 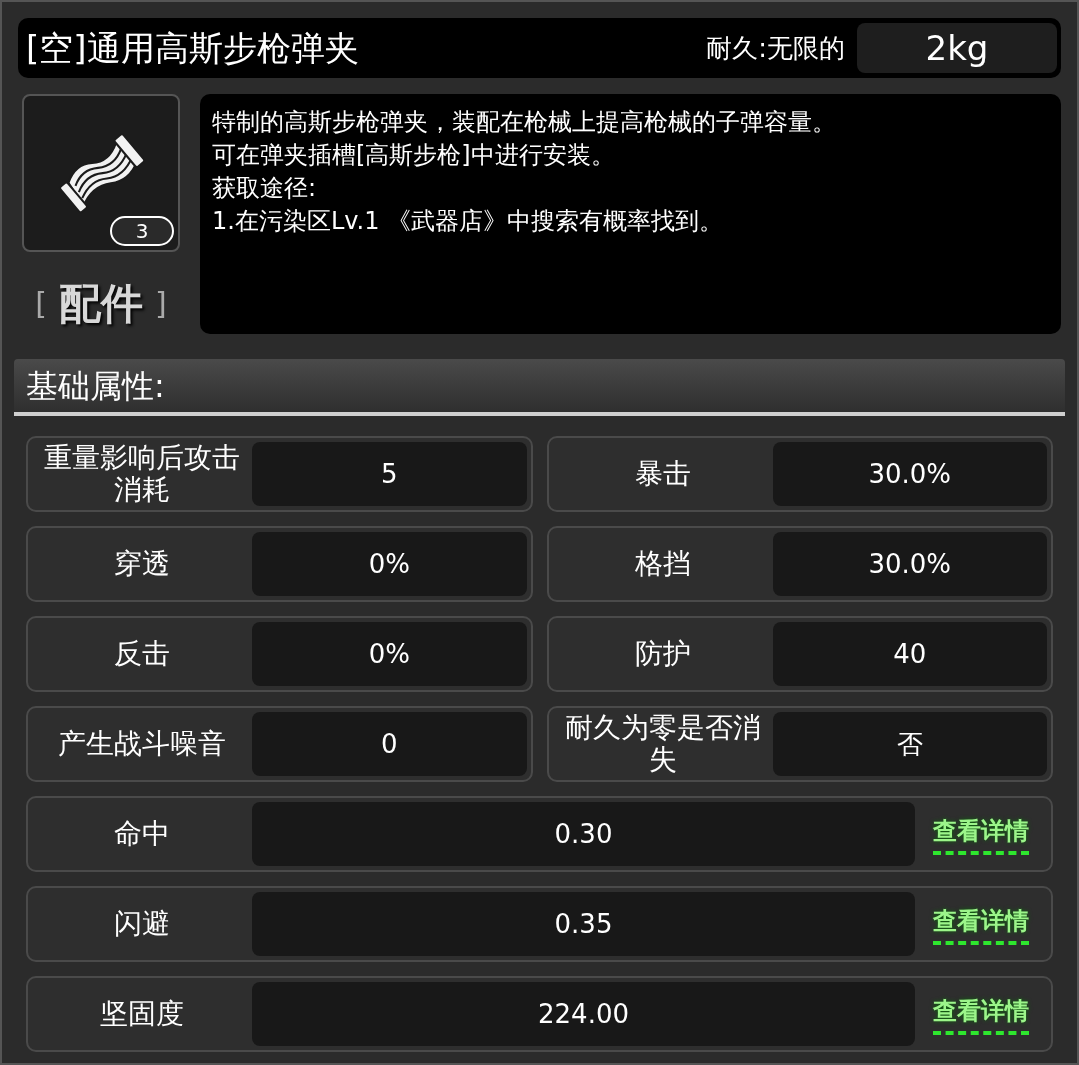 What do you see at coordinates (775, 48) in the screenshot?
I see `durability-label: 耐久:无限的` at bounding box center [775, 48].